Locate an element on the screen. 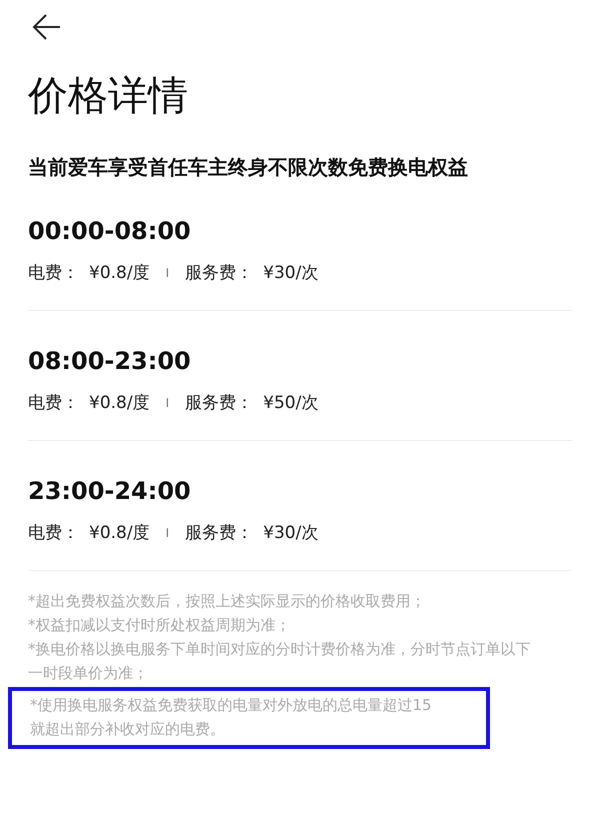  page-title: 价格详情 is located at coordinates (108, 96).